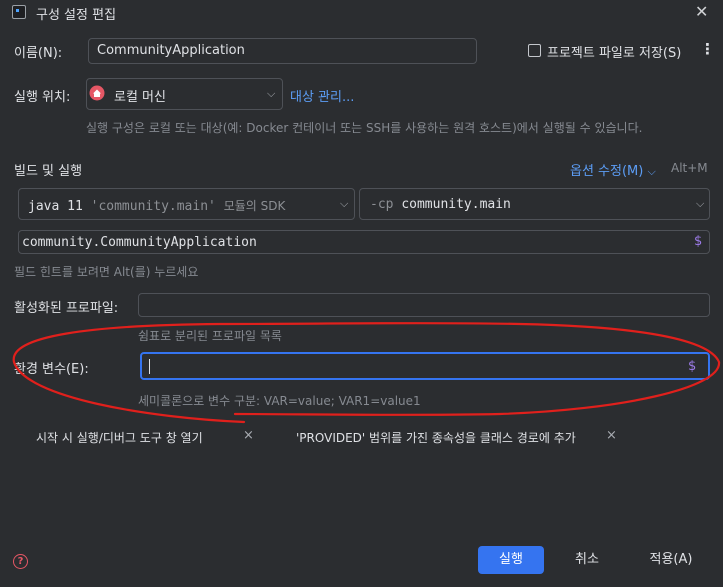 The height and width of the screenshot is (587, 723). Describe the element at coordinates (119, 438) in the screenshot. I see `option-tag-label: 시작 시 실행/디버그 도구 창 열기` at that location.